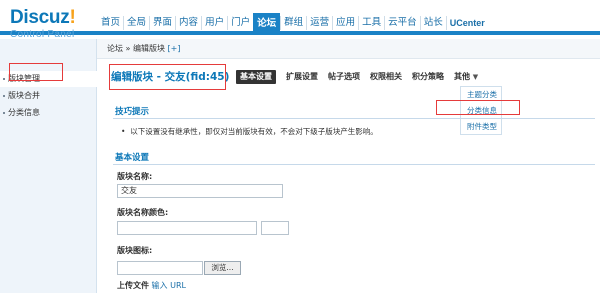 The image size is (600, 293). I want to click on tab-post-options: 帖子选项, so click(344, 77).